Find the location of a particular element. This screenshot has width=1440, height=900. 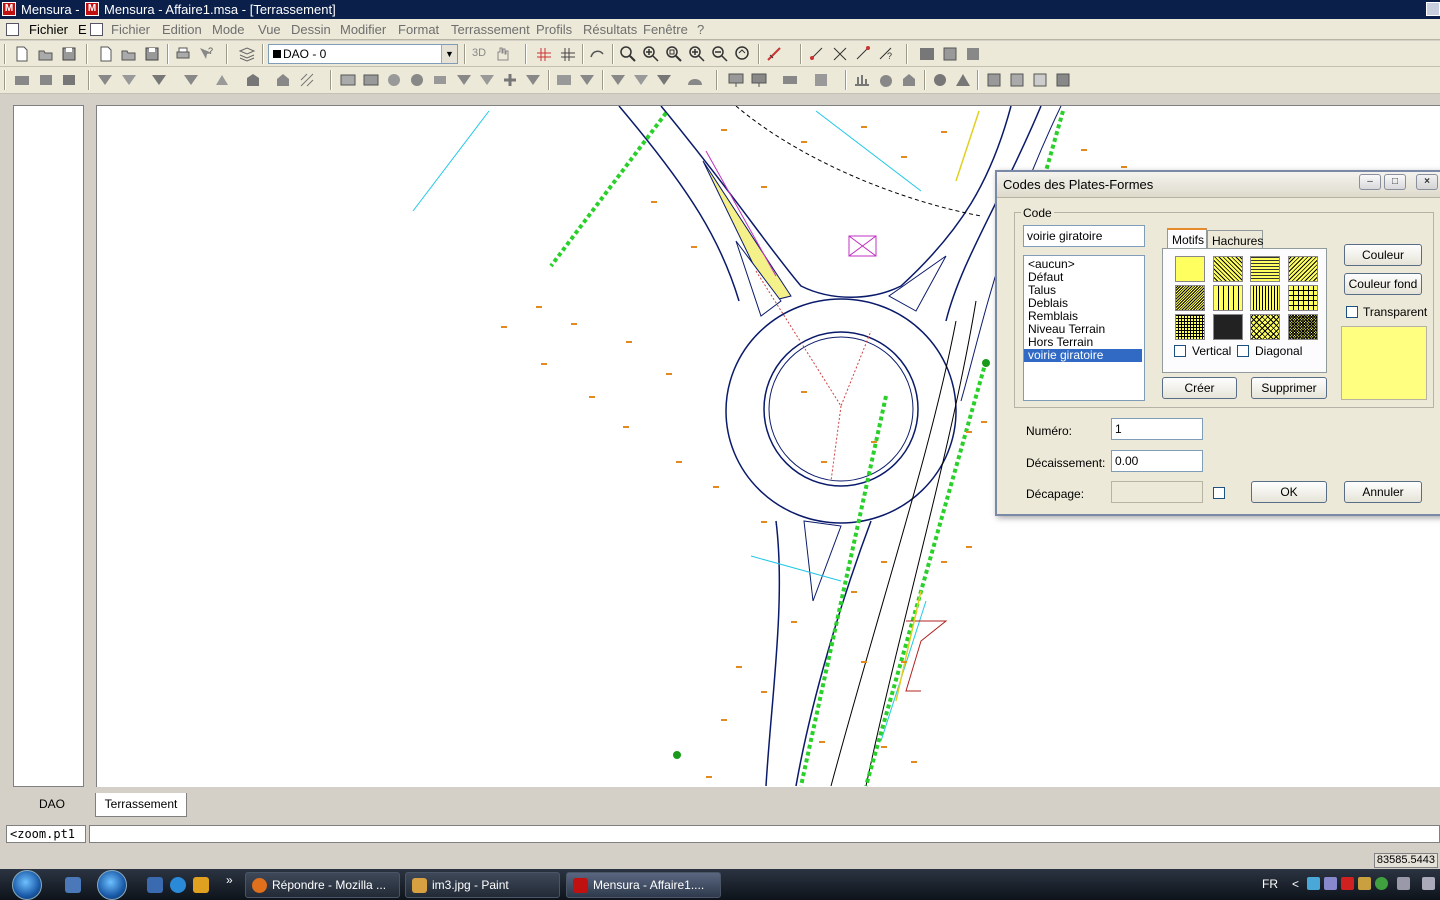

open-doc-icon is located at coordinates (129, 54).